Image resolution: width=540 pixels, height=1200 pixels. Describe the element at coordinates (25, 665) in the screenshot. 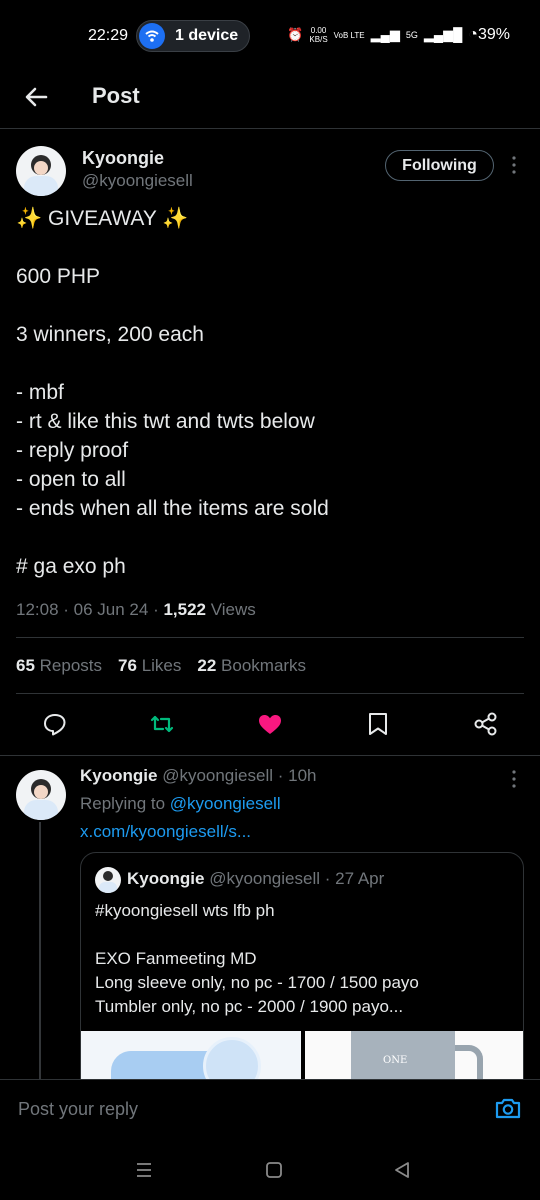

I see `reposts-count: 65` at that location.